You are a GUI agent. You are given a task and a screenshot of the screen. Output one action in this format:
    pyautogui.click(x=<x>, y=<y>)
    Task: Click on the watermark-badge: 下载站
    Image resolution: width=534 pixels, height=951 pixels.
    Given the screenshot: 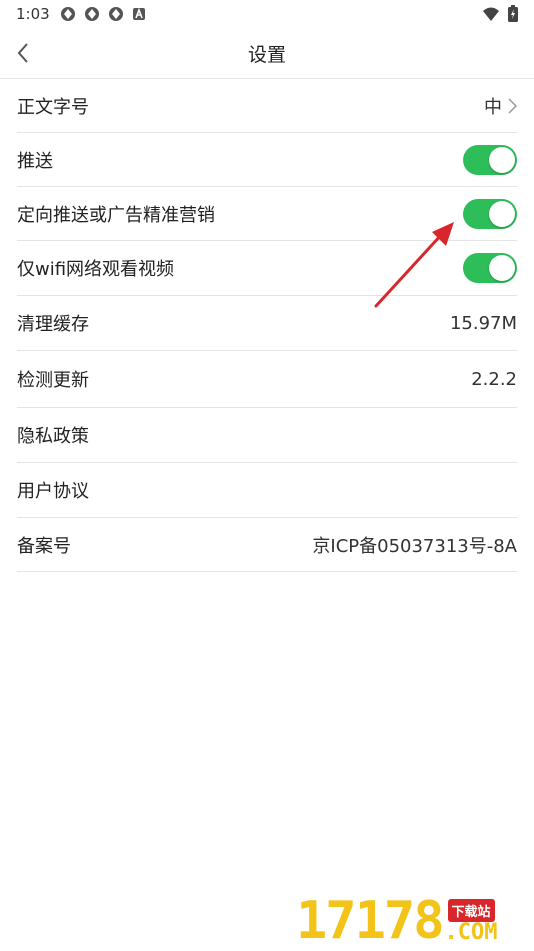 What is the action you would take?
    pyautogui.click(x=471, y=910)
    